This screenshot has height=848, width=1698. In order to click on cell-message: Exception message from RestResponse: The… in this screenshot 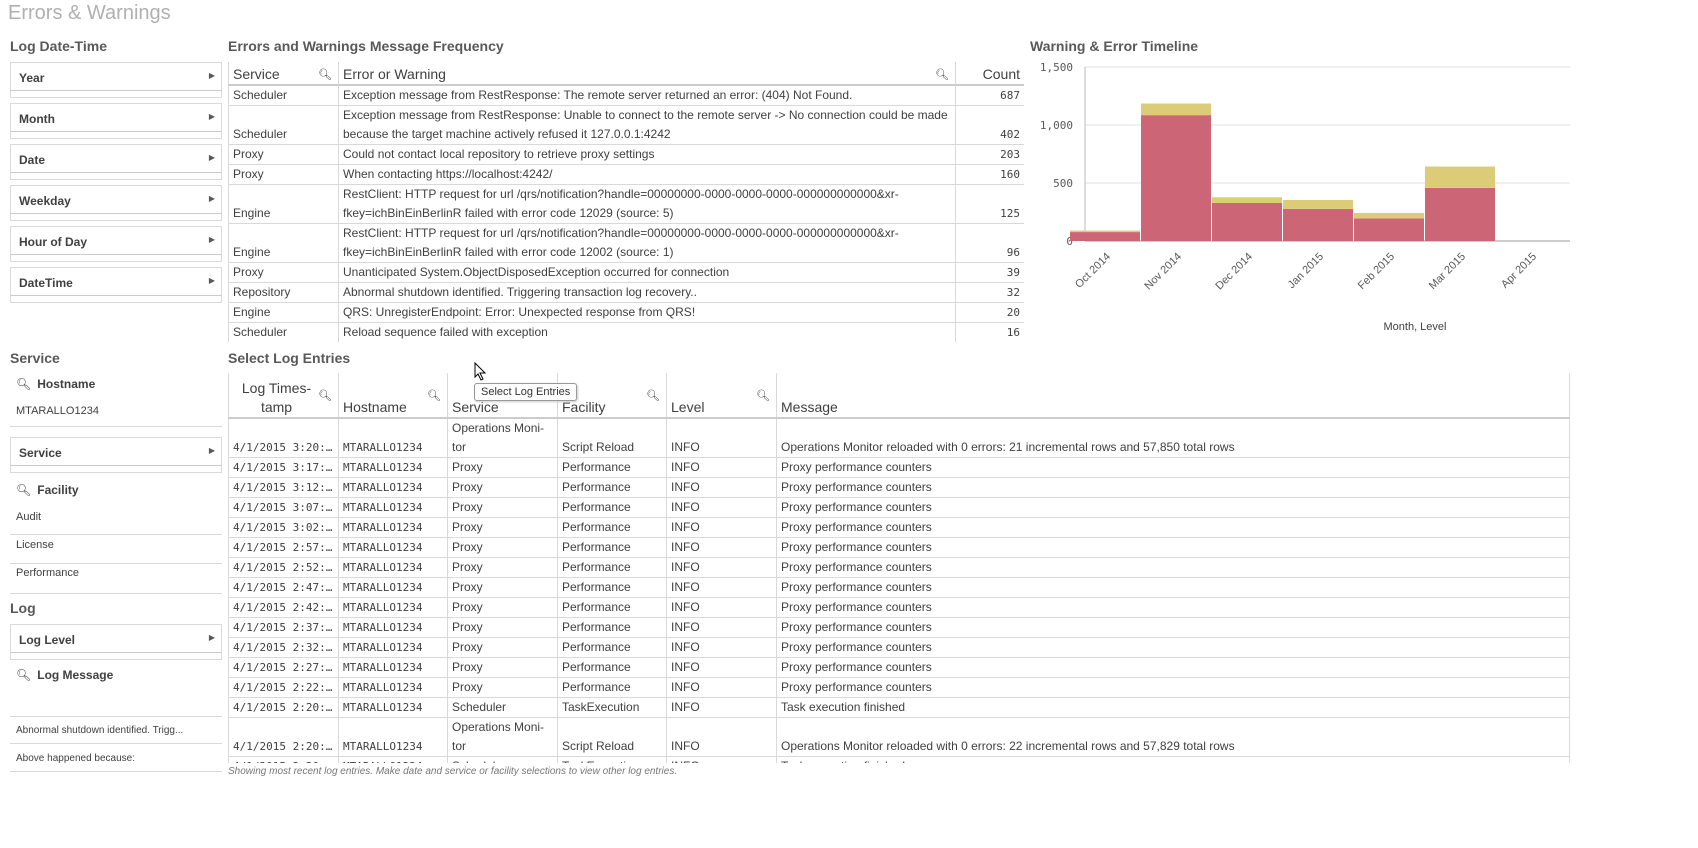, I will do `click(647, 95)`.